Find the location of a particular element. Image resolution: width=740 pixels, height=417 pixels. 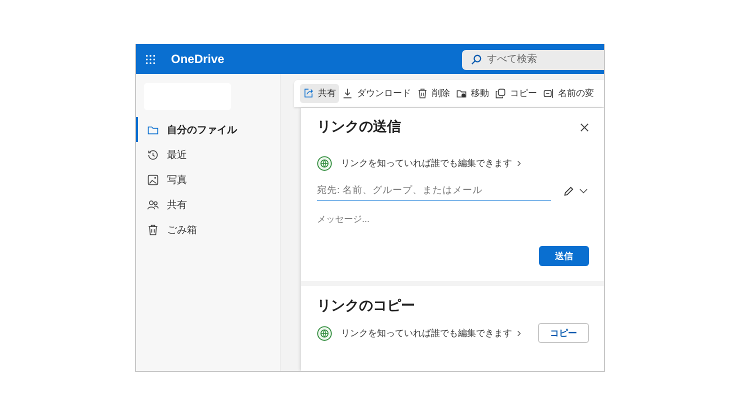

toolbar-button: 移動 is located at coordinates (472, 93).